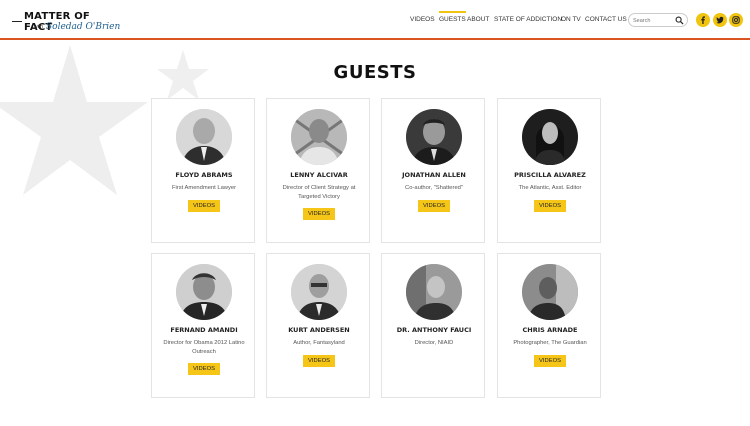 The width and height of the screenshot is (750, 426). I want to click on guest-name: LENNY ALCIVAR, so click(319, 175).